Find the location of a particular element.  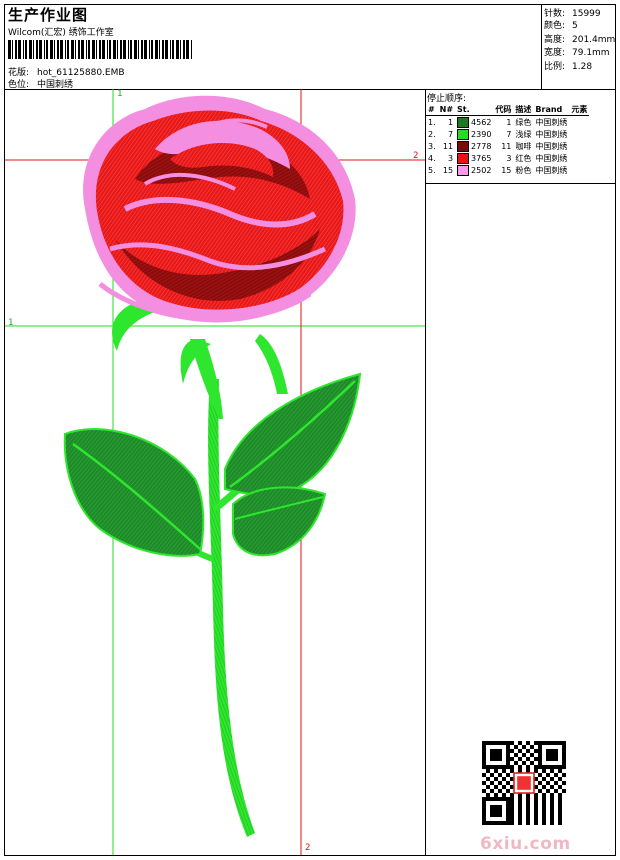

cell-needle-text: 3 is located at coordinates (450, 158).